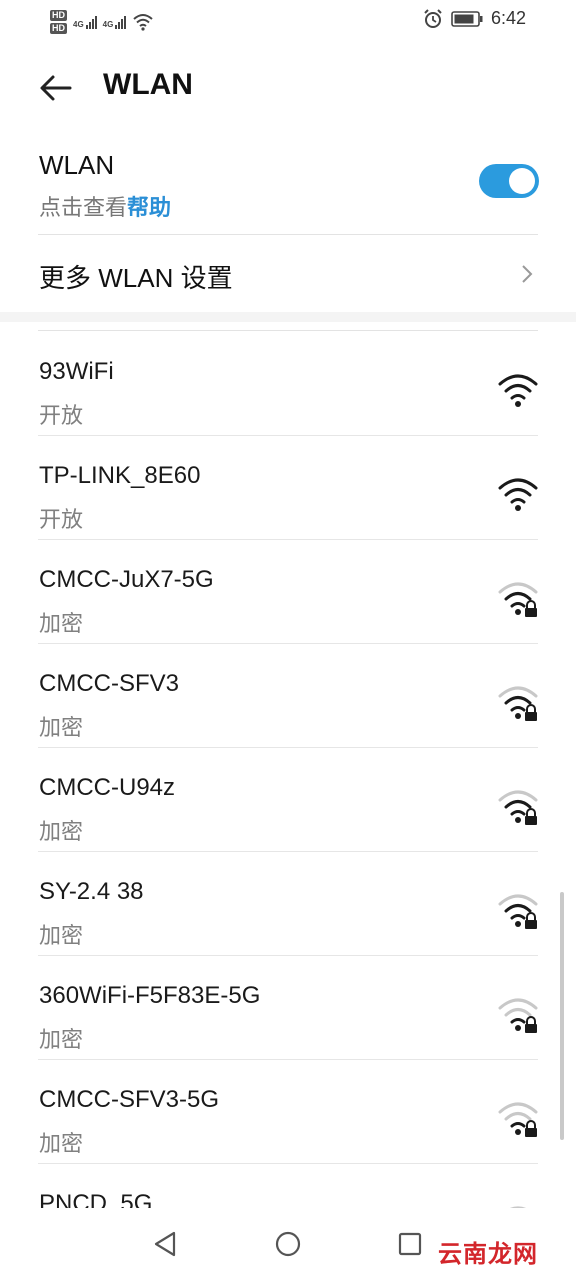 This screenshot has width=576, height=1280. I want to click on status-left: HD HD 4G 4G, so click(102, 22).